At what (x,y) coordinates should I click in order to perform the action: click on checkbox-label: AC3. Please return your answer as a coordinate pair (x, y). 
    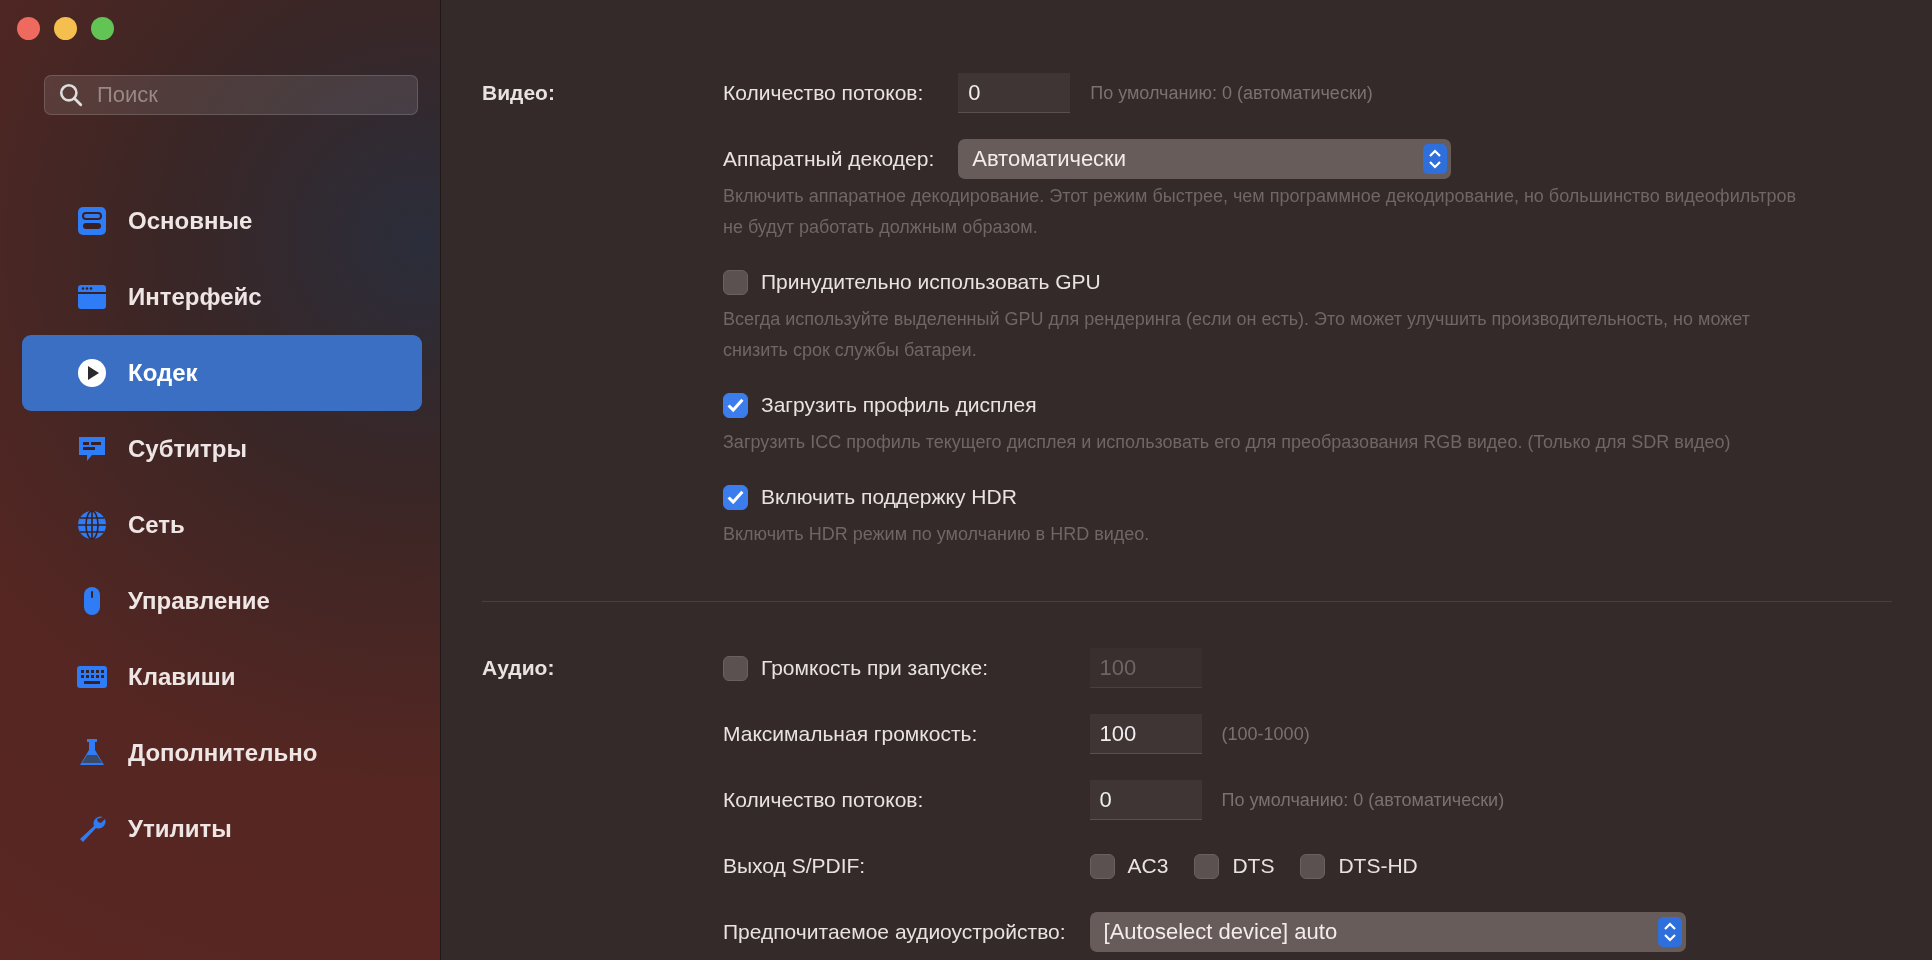
    Looking at the image, I should click on (1148, 866).